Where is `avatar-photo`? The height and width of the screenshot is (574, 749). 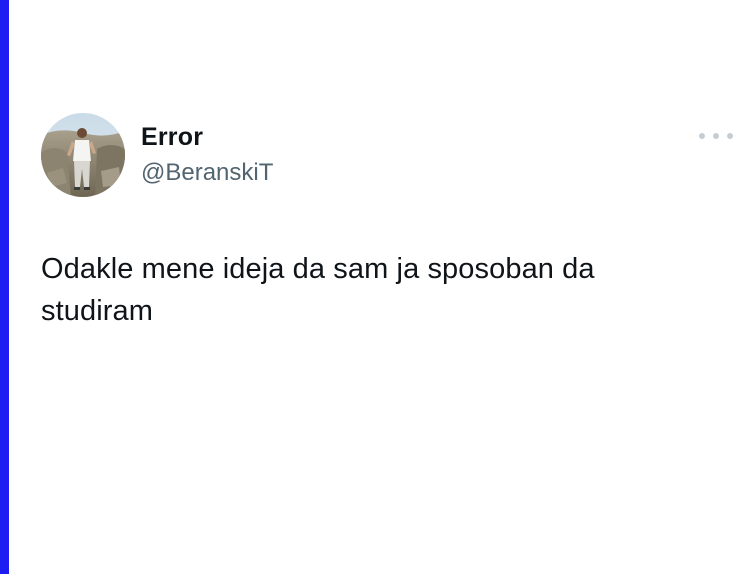 avatar-photo is located at coordinates (83, 155).